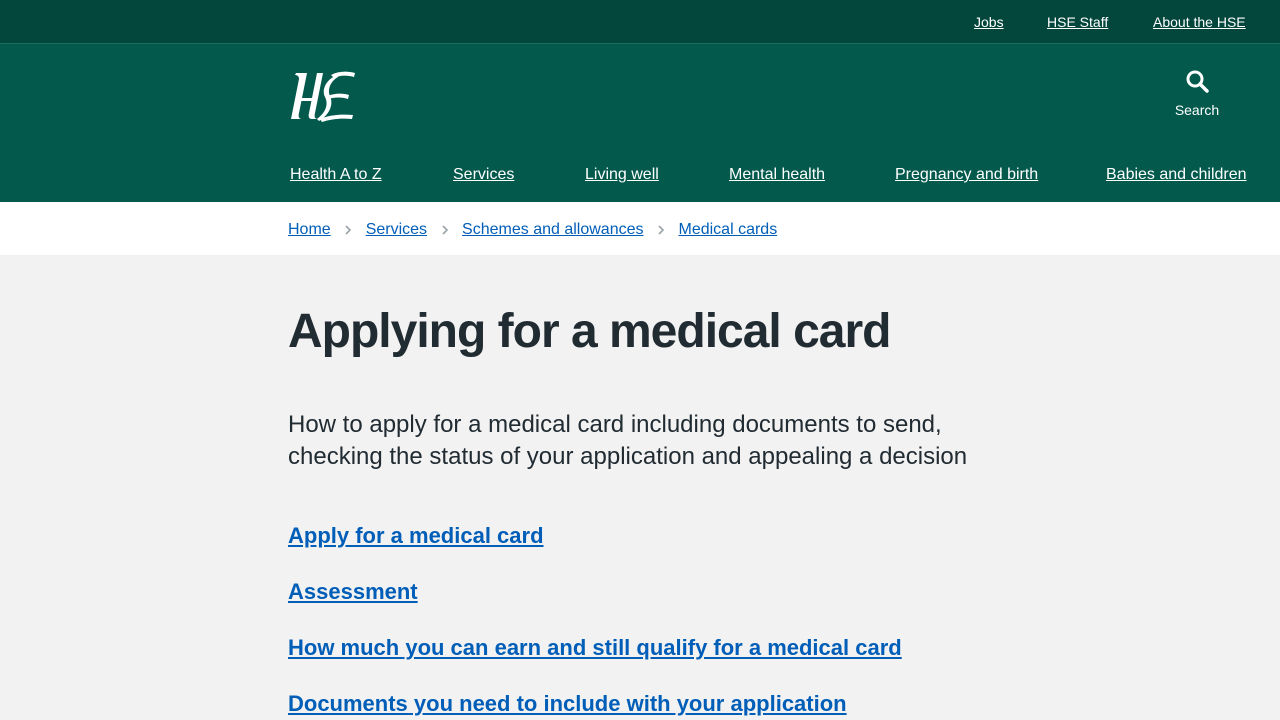  What do you see at coordinates (1197, 81) in the screenshot?
I see `search-icon` at bounding box center [1197, 81].